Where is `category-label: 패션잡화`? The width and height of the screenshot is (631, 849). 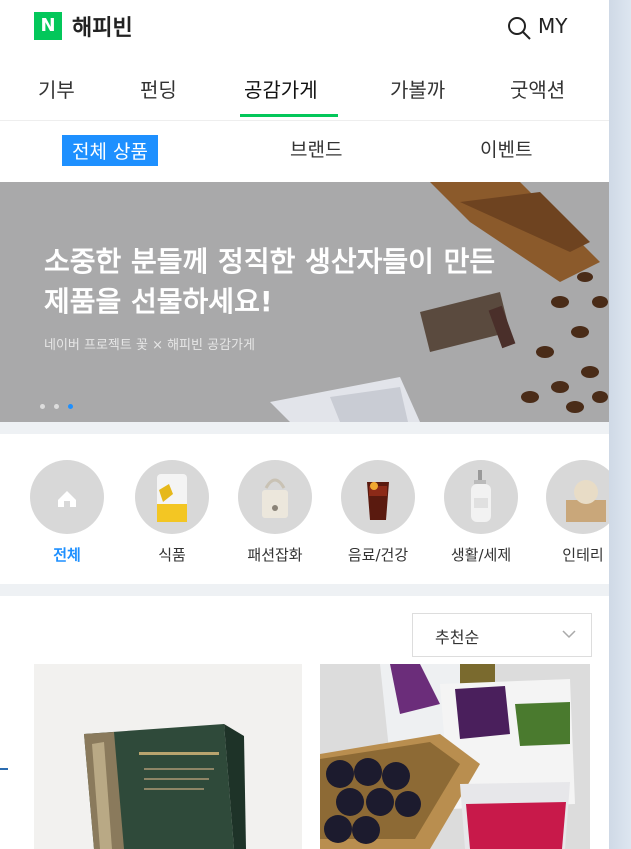
category-label: 패션잡화 is located at coordinates (275, 555).